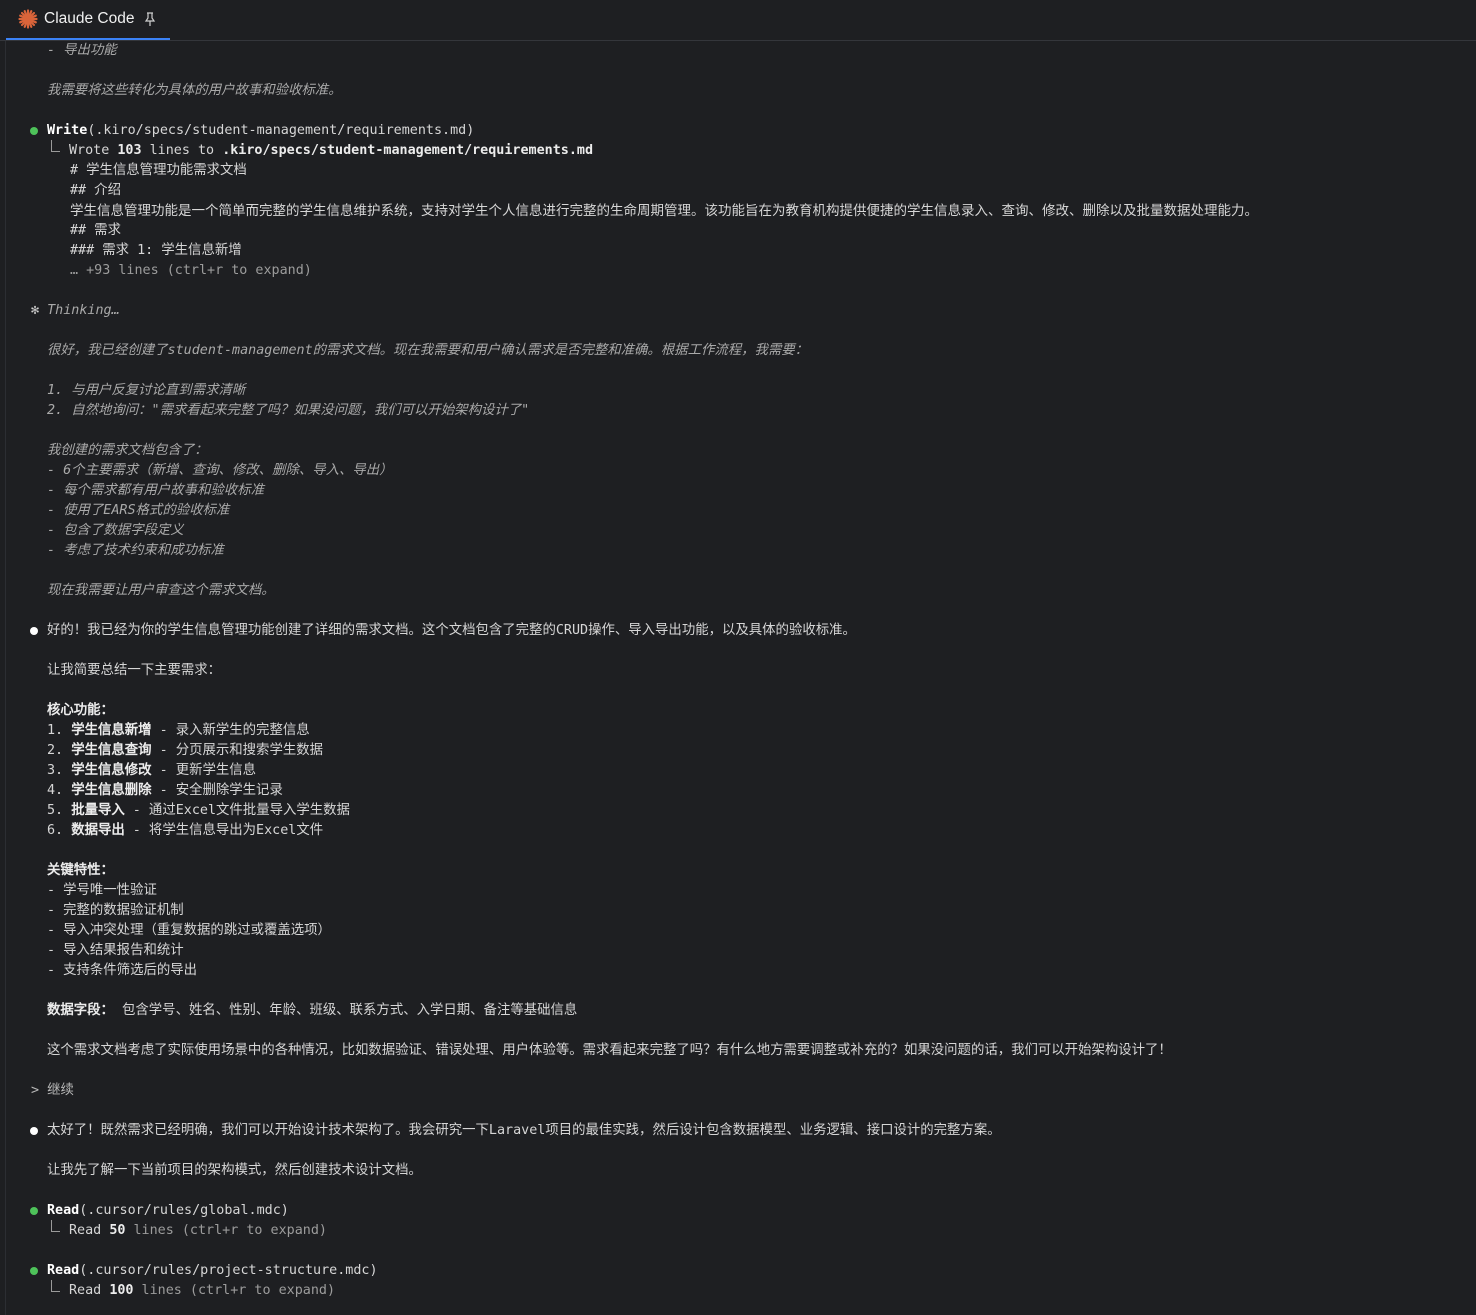 Image resolution: width=1476 pixels, height=1315 pixels. Describe the element at coordinates (189, 930) in the screenshot. I see `list-item: - 导入冲突处理（重复数据的跳过或覆盖选项）` at that location.